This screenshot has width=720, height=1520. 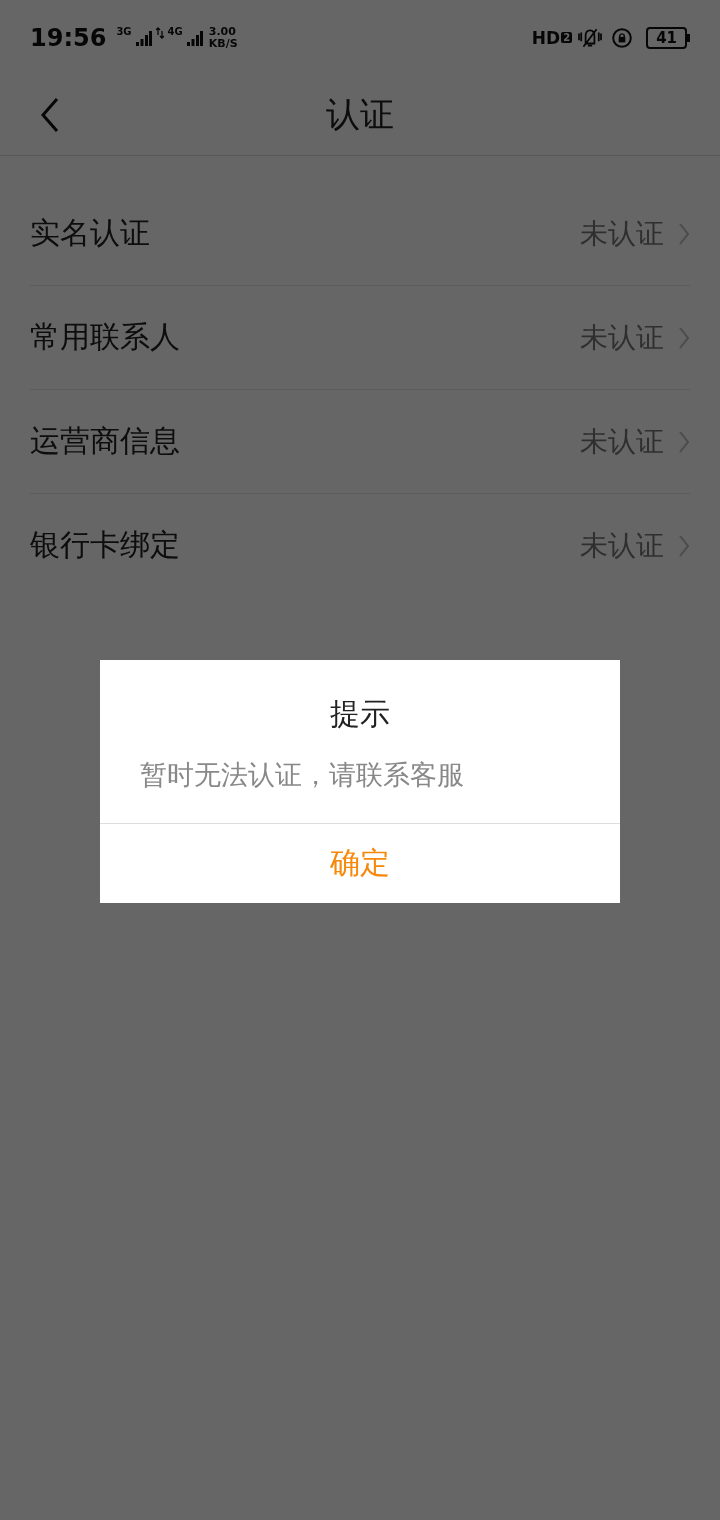 What do you see at coordinates (124, 31) in the screenshot?
I see `network-label: 3G` at bounding box center [124, 31].